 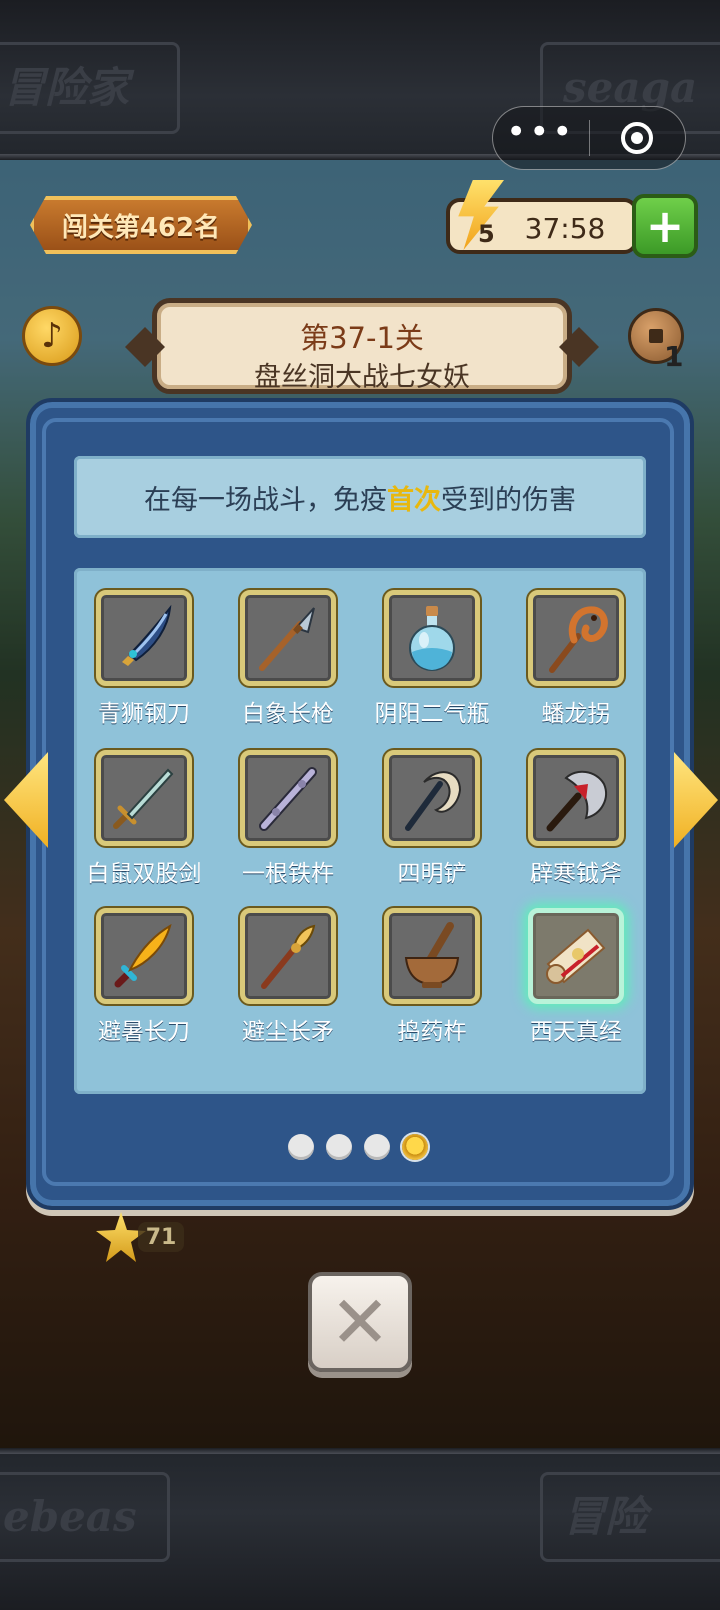 I want to click on item-slot: 避尘长矛, so click(x=288, y=983).